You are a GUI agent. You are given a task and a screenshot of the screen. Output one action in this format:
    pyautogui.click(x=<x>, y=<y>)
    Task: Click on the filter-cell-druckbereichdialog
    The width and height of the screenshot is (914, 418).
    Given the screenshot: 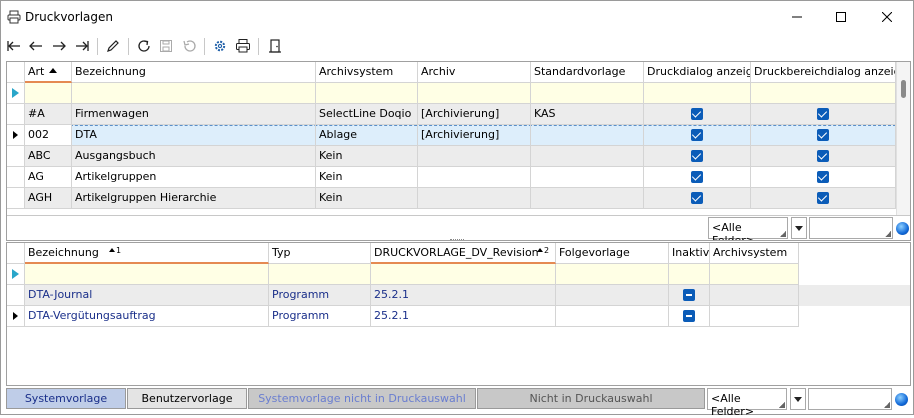 What is the action you would take?
    pyautogui.click(x=823, y=93)
    